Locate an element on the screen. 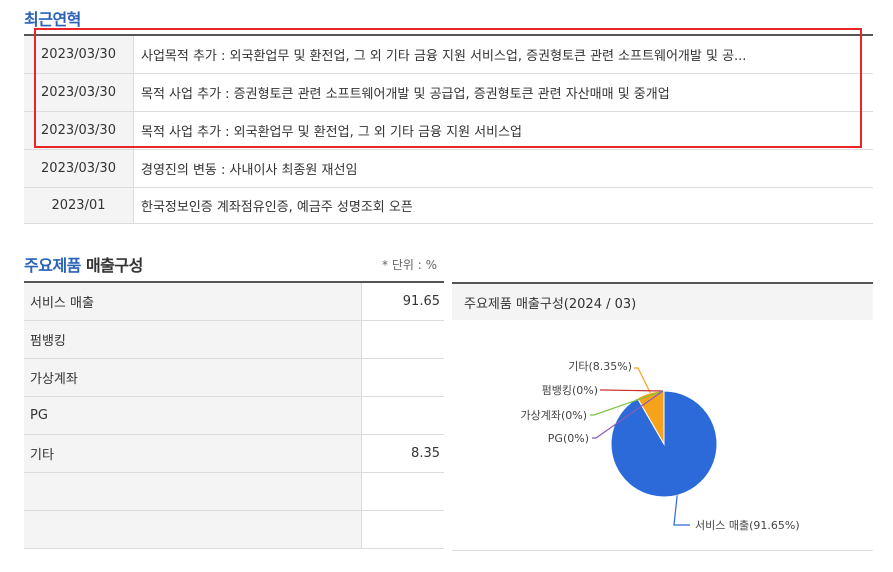 This screenshot has width=893, height=572. sales-row: PG is located at coordinates (234, 416).